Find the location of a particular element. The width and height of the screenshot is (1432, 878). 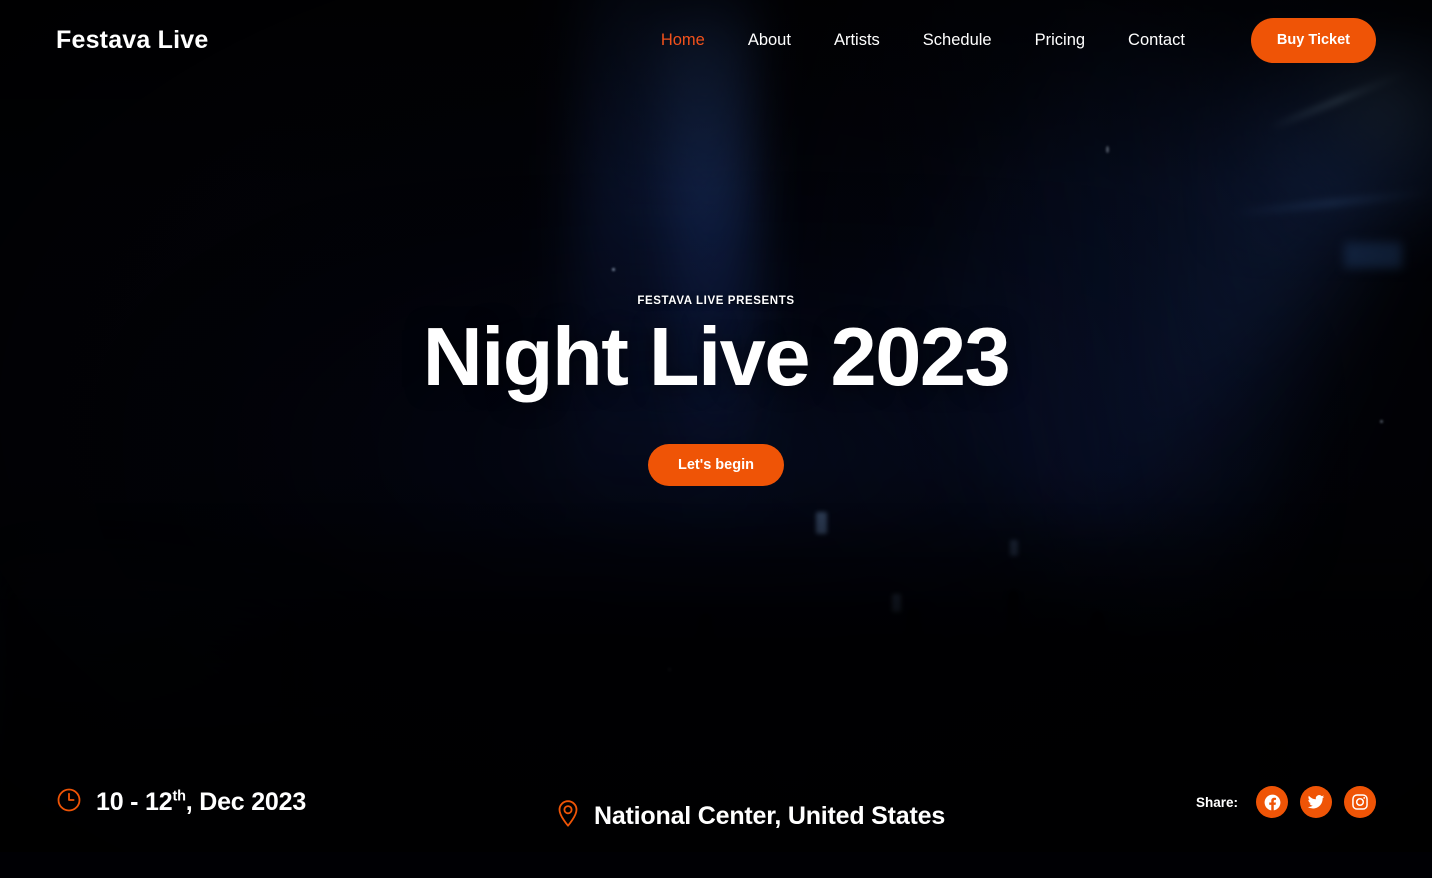

event-date: 10 - 12th, Dec 2023 is located at coordinates (181, 802).